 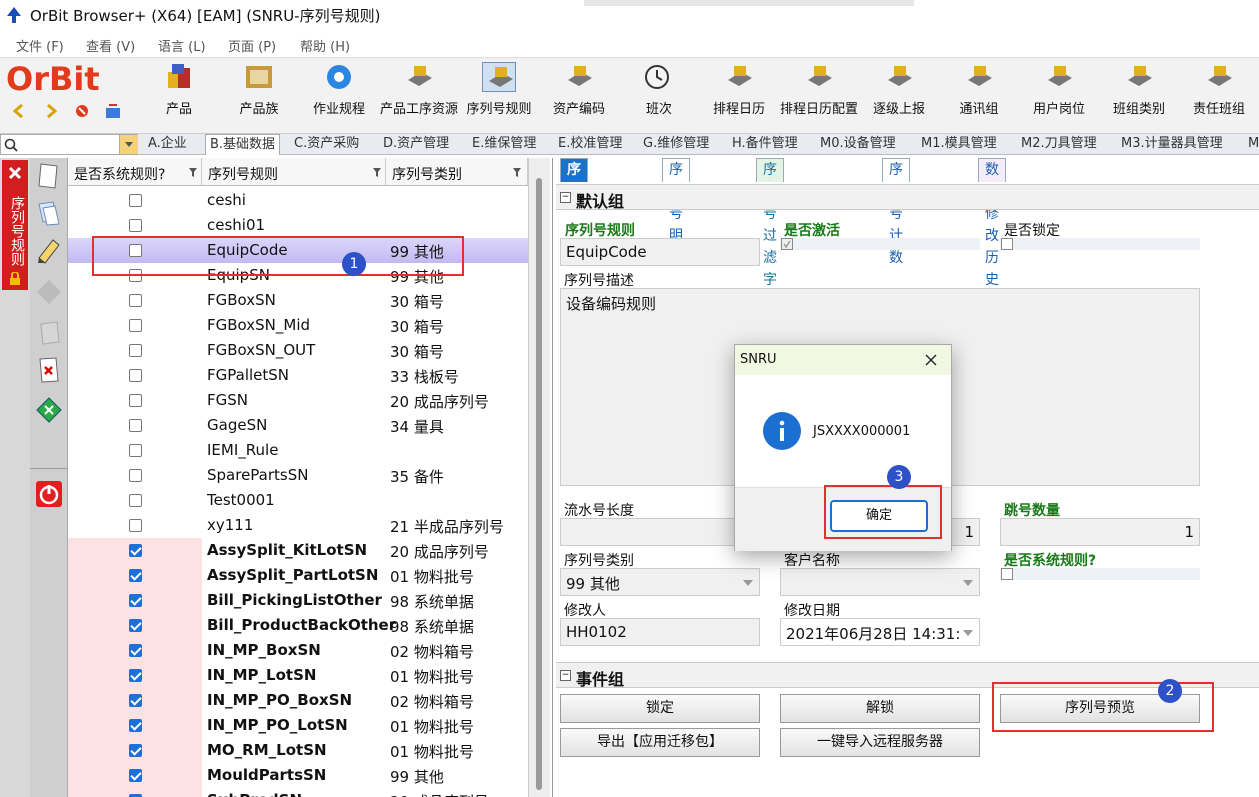 What do you see at coordinates (298, 500) in the screenshot?
I see `table-row: Test0001` at bounding box center [298, 500].